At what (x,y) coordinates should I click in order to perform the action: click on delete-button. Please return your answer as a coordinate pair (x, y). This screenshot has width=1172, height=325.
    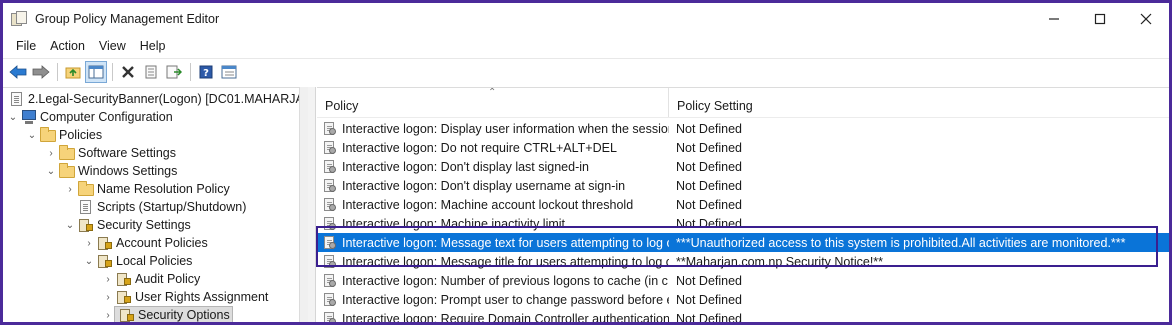
    Looking at the image, I should click on (128, 72).